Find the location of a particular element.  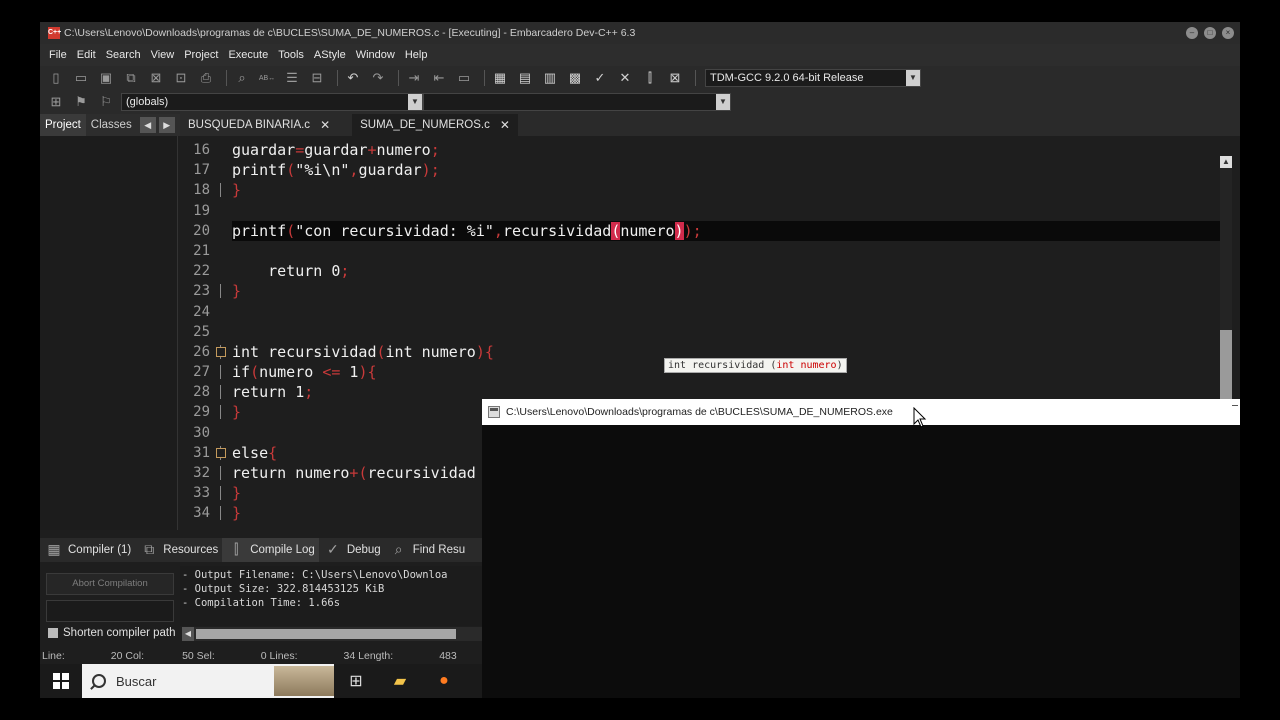

function-scope-select: ▼ is located at coordinates (577, 102).